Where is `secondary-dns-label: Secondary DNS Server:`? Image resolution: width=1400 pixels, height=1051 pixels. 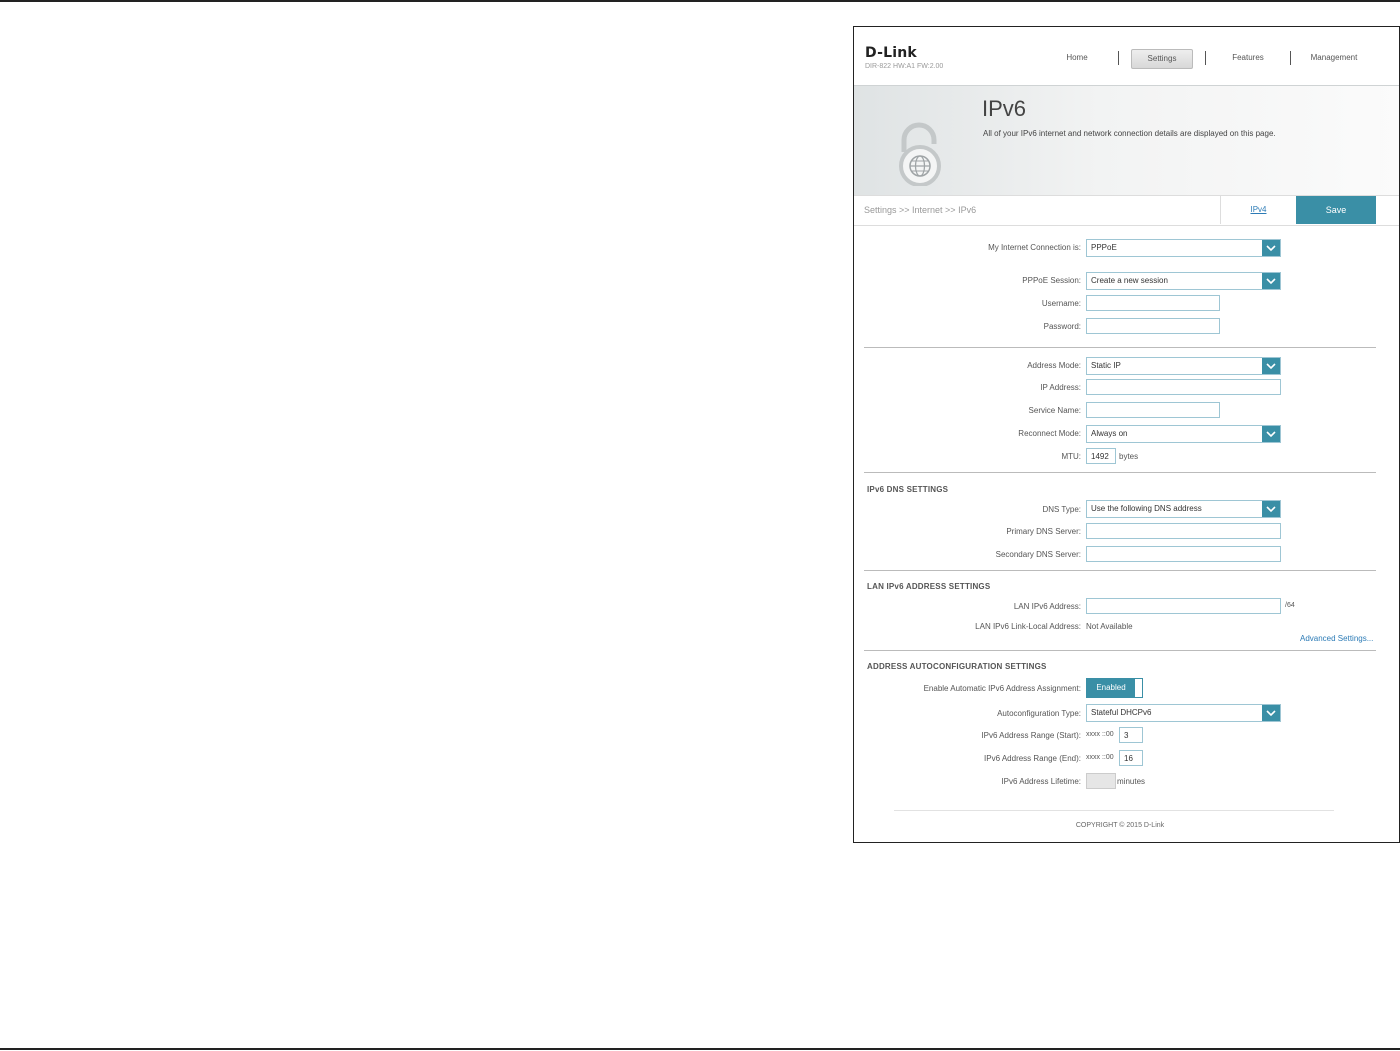
secondary-dns-label: Secondary DNS Server: is located at coordinates (1038, 554).